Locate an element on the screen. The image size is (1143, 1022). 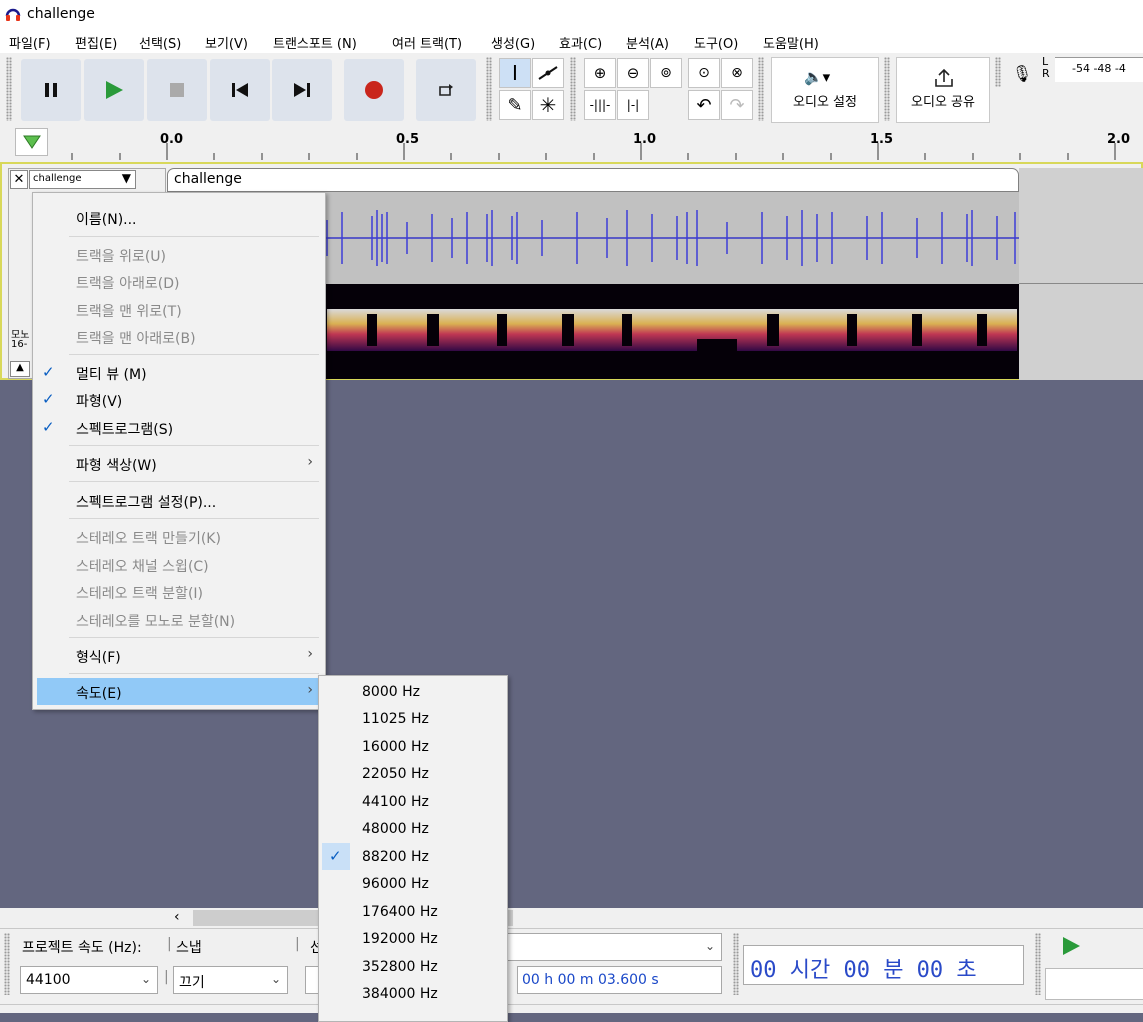
rate-option: 44100 Hz is located at coordinates (413, 801).